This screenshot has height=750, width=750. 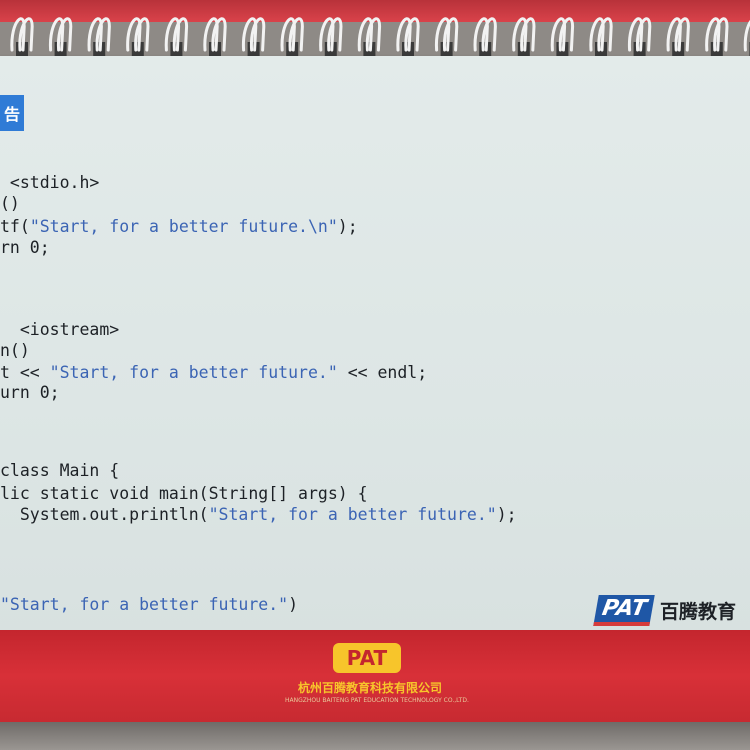 What do you see at coordinates (624, 610) in the screenshot?
I see `brand-logo: PAT` at bounding box center [624, 610].